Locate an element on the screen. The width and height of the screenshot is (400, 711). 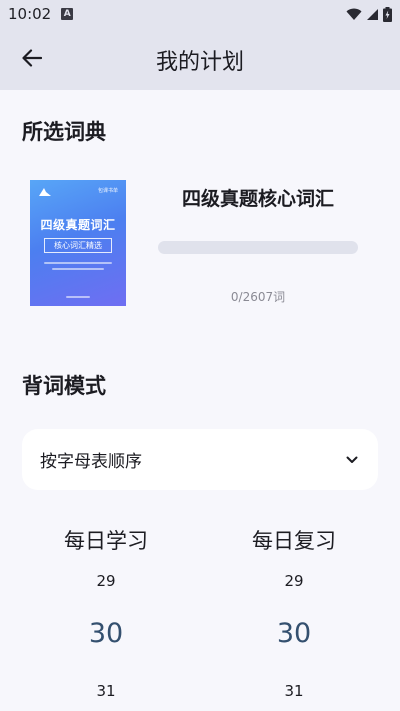
status-bar: 10:02 A is located at coordinates (200, 14).